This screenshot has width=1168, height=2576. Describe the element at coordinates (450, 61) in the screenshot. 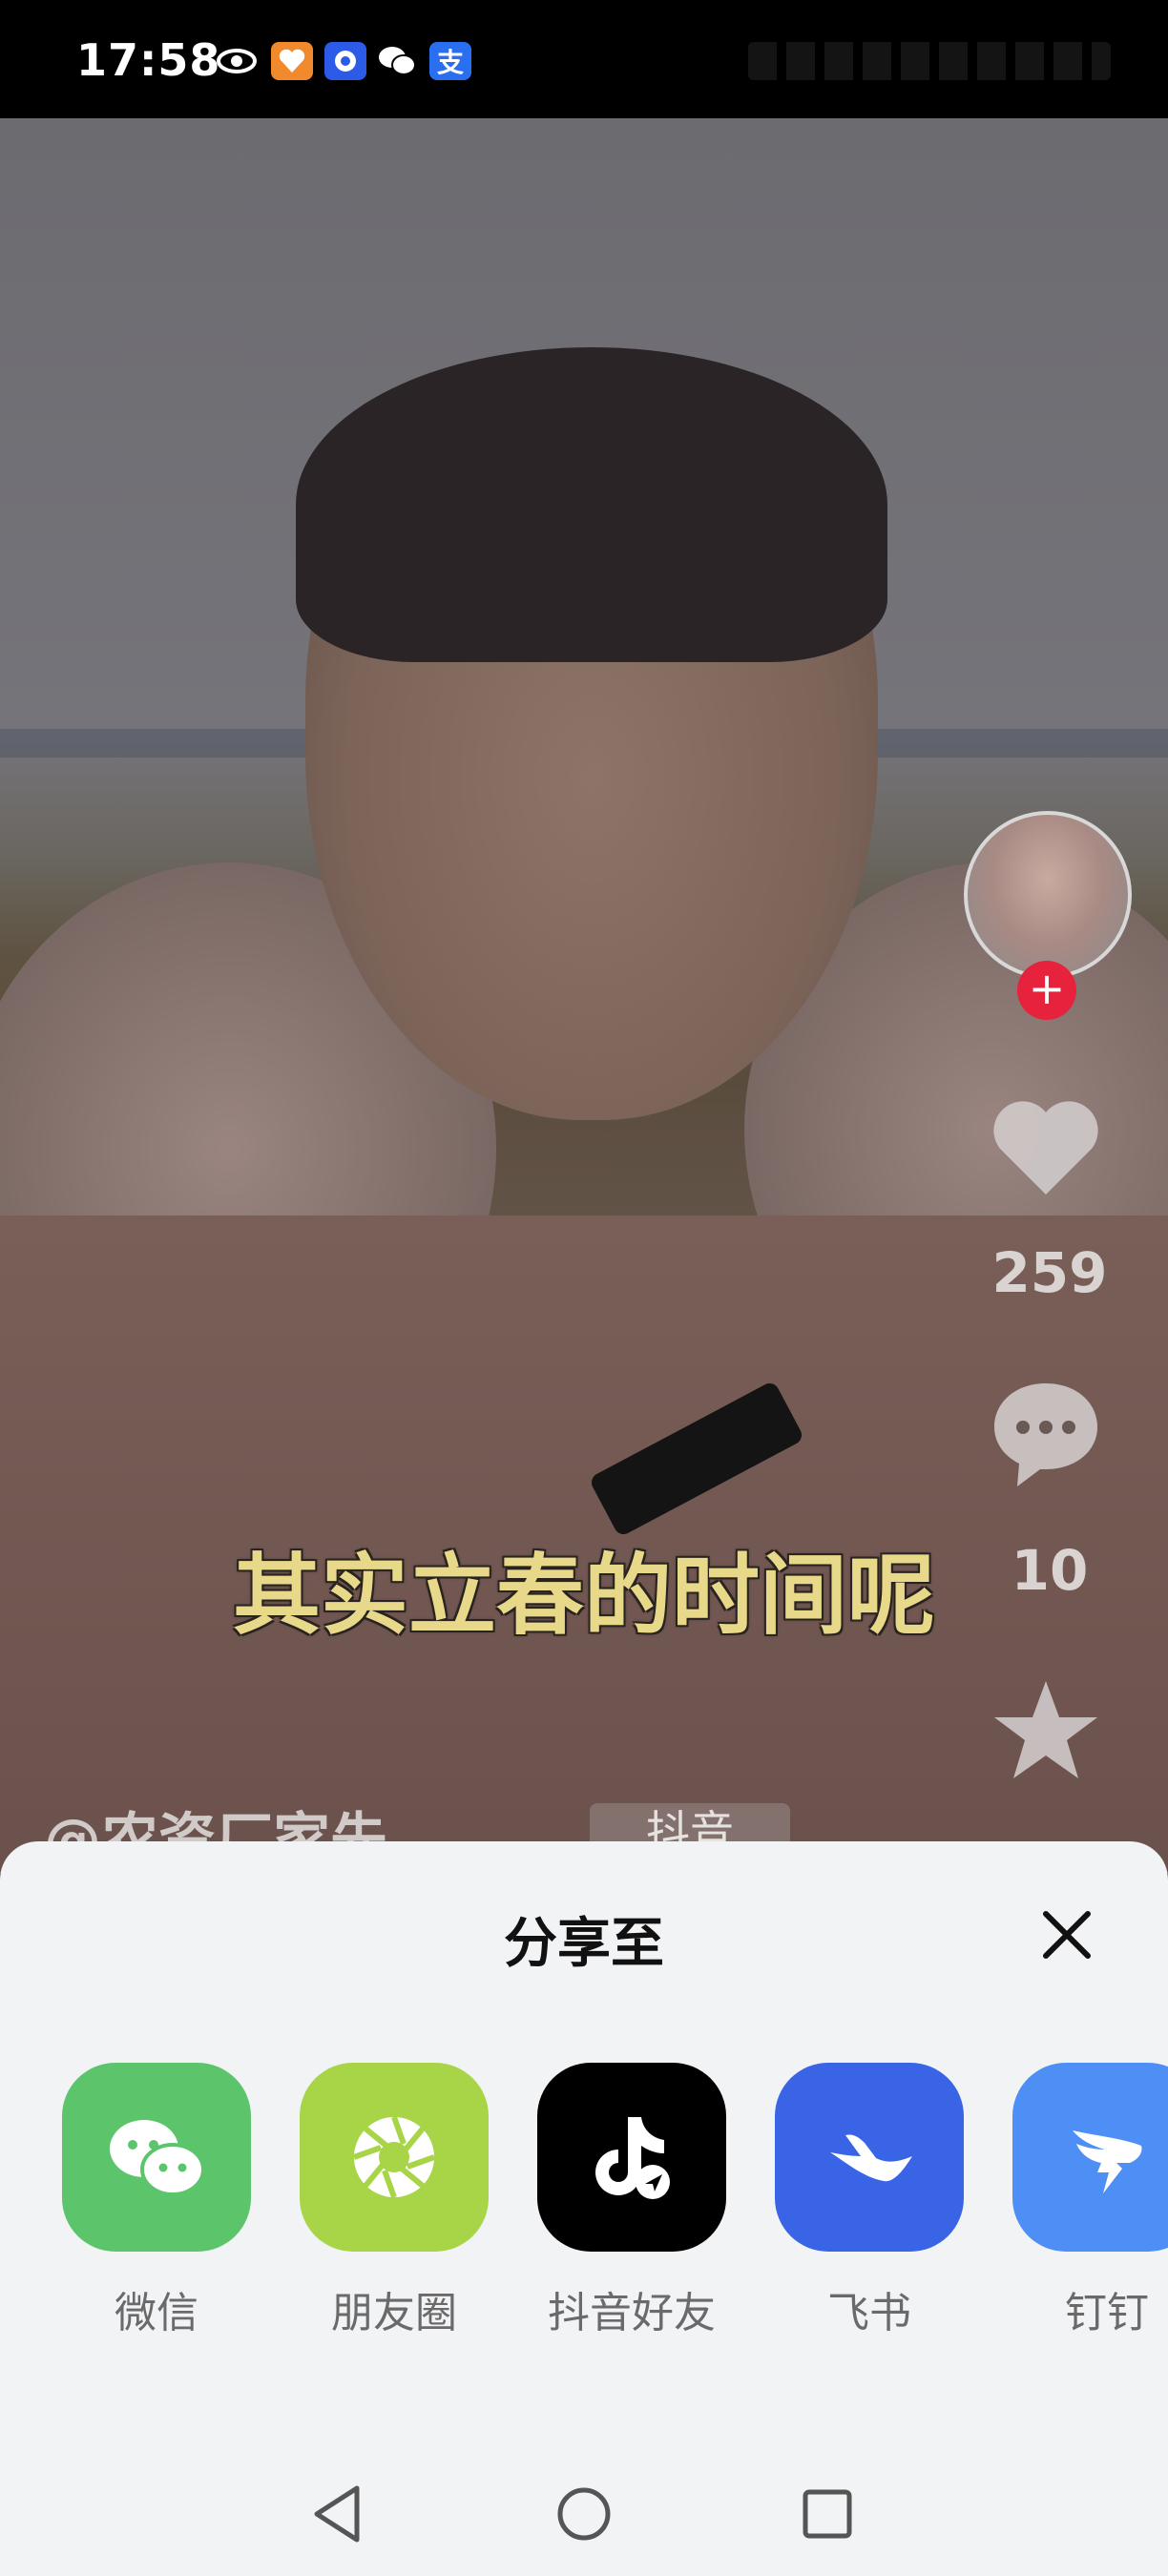

I see `alipay-icon: 支` at that location.